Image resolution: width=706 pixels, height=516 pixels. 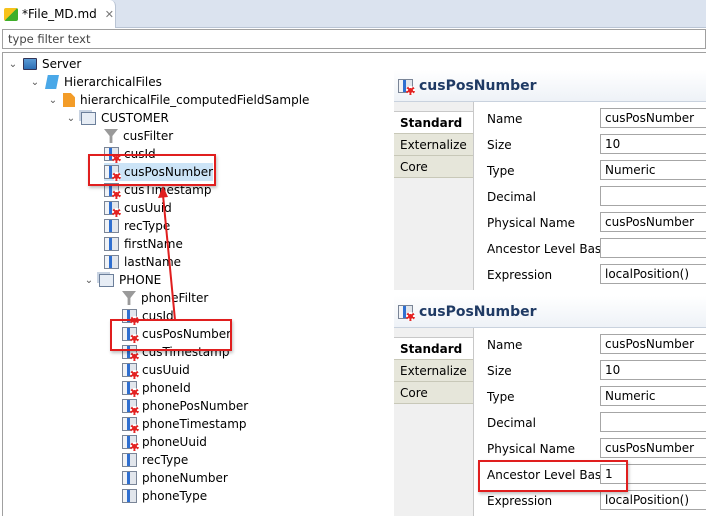 What do you see at coordinates (653, 248) in the screenshot?
I see `ancestor-level-base-input` at bounding box center [653, 248].